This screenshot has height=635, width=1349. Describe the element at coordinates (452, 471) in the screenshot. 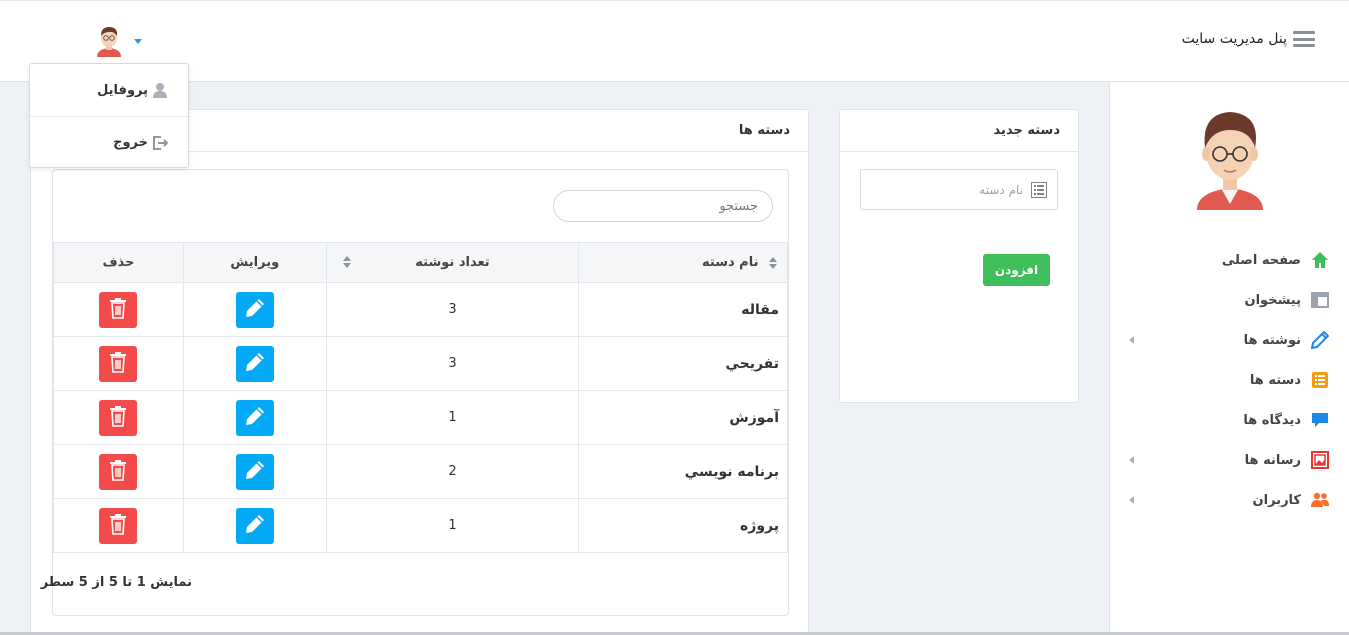

I see `post-count-cell: 2` at that location.